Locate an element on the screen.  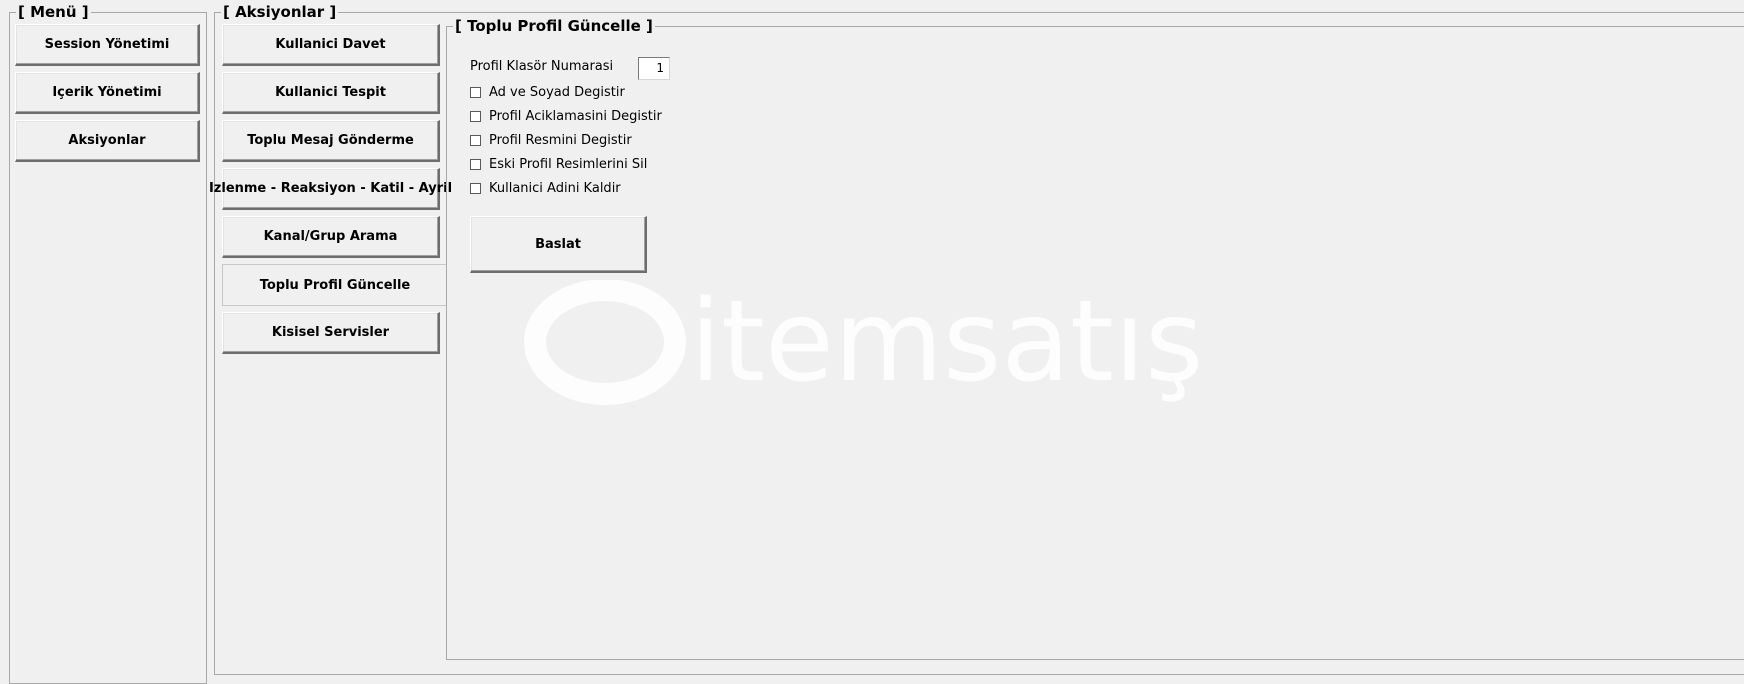
actions-button: Aksiyonlar is located at coordinates (107, 141).